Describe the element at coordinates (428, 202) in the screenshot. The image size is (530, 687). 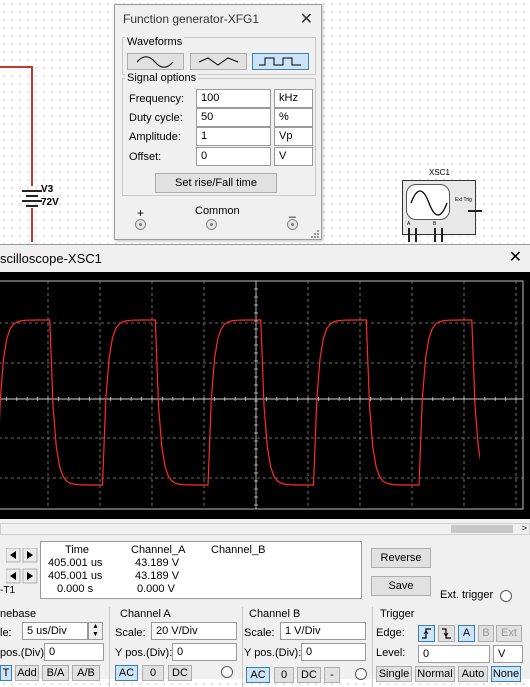
I see `scope-screen-icon` at that location.